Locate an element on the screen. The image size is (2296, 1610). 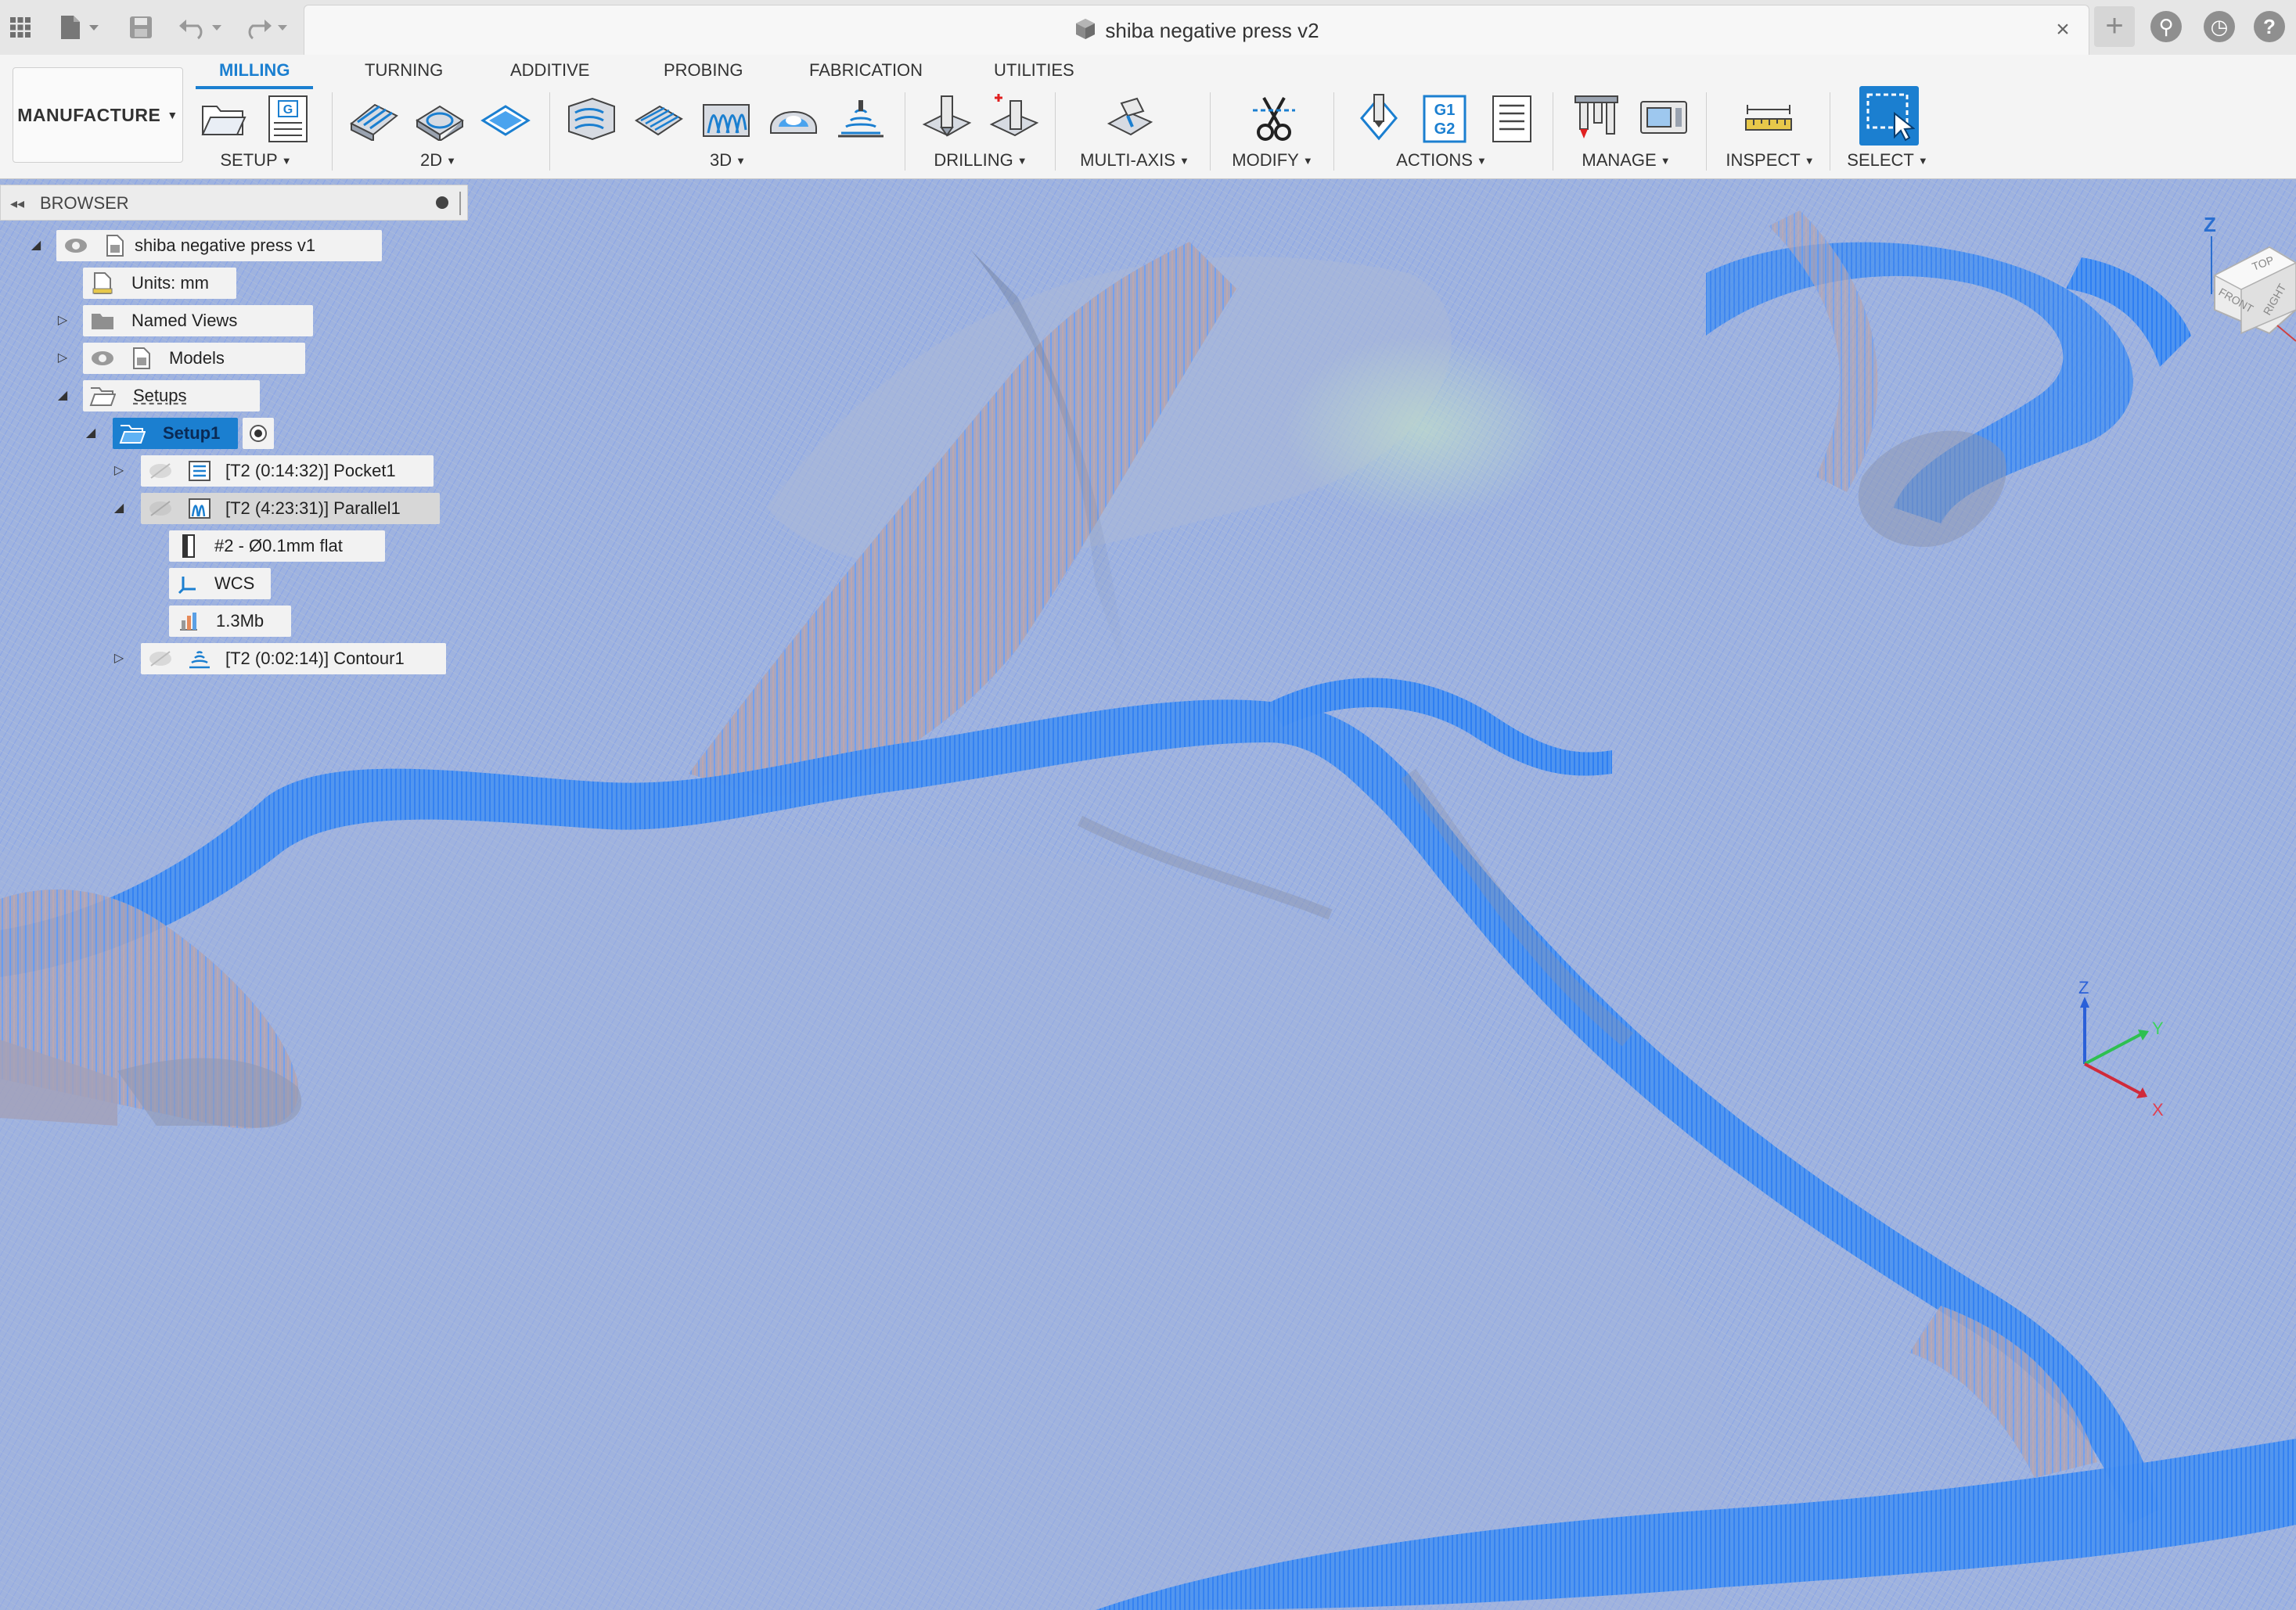
pocket-toolpath-icon is located at coordinates (199, 471).